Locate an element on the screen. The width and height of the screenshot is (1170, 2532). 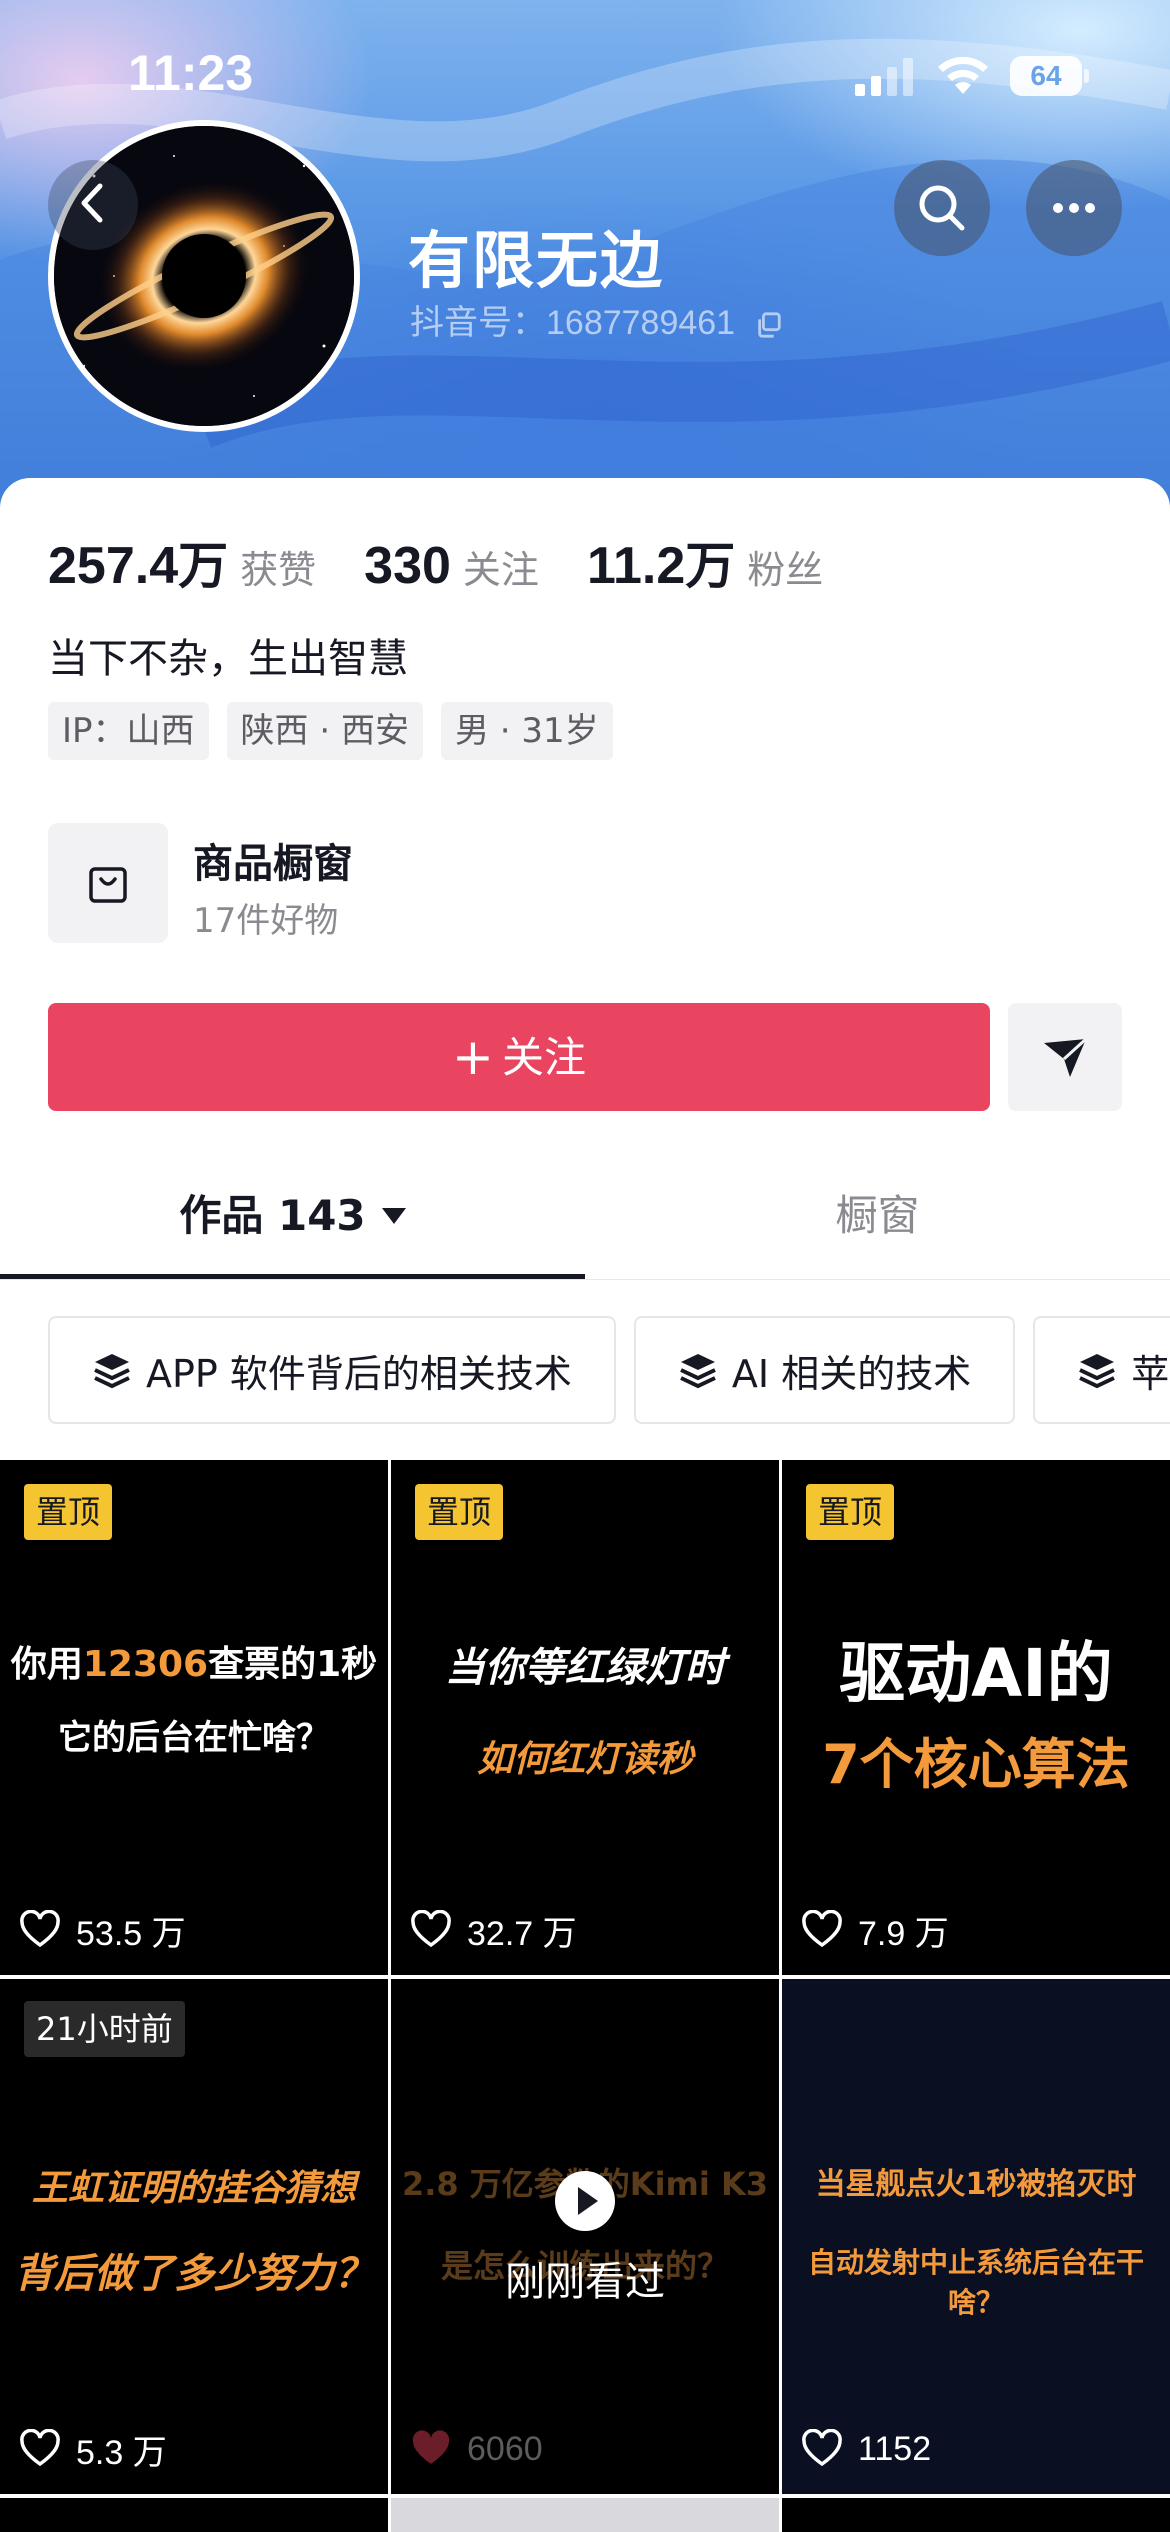
send-icon is located at coordinates (1066, 1057).